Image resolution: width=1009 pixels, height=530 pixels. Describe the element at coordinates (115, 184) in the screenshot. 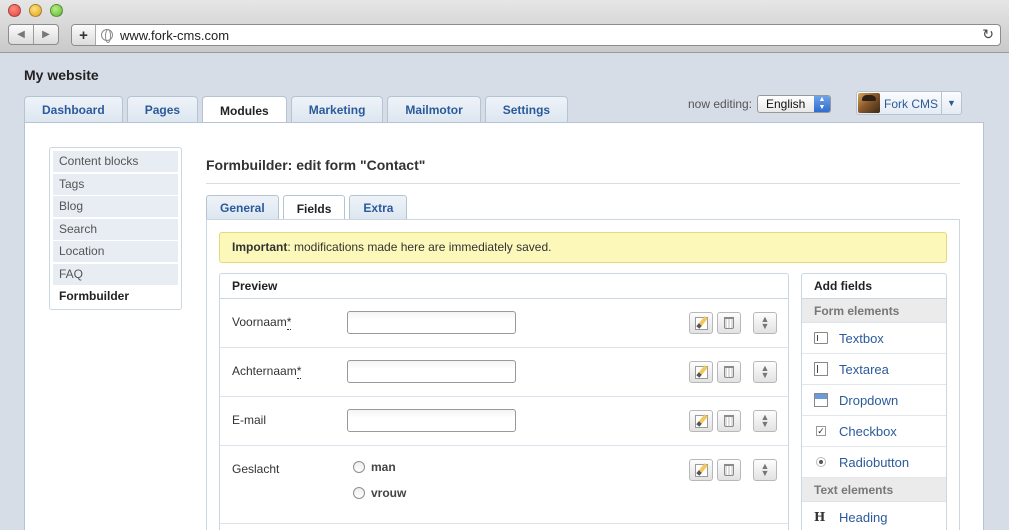

I see `sidebar-item-tags: Tags` at that location.